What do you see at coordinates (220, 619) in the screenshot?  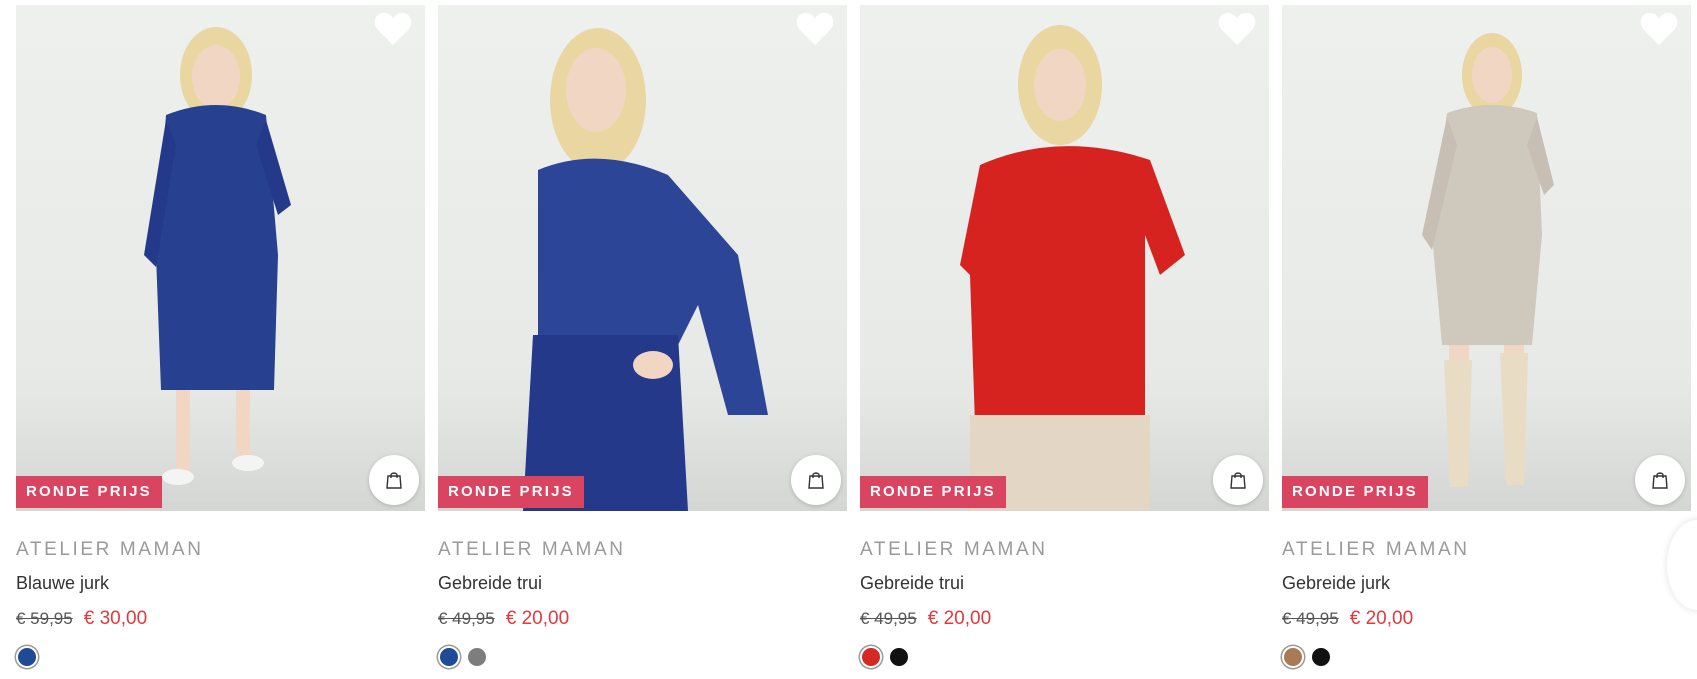 I see `product-price: € 59,95 € 30,00` at bounding box center [220, 619].